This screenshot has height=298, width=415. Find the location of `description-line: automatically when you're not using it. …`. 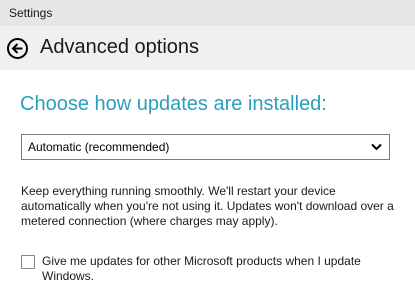

description-line: automatically when you're not using it. … is located at coordinates (207, 206).